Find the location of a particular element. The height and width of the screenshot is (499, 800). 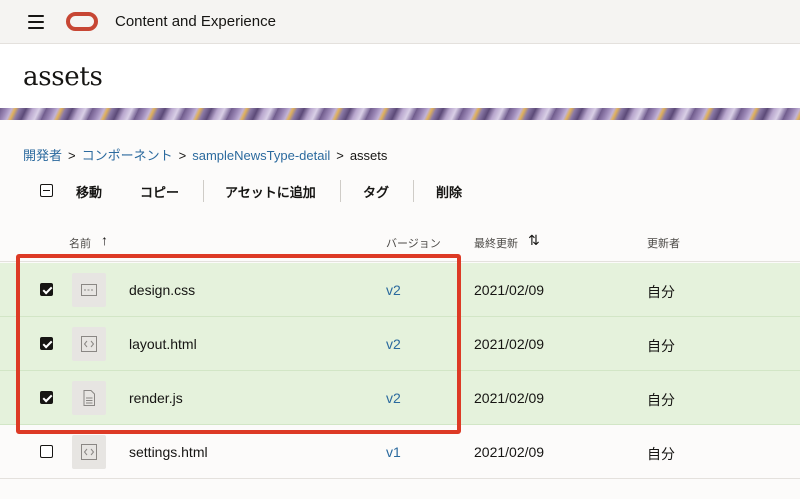

sort-toggle-icon: ⇅ is located at coordinates (534, 240).